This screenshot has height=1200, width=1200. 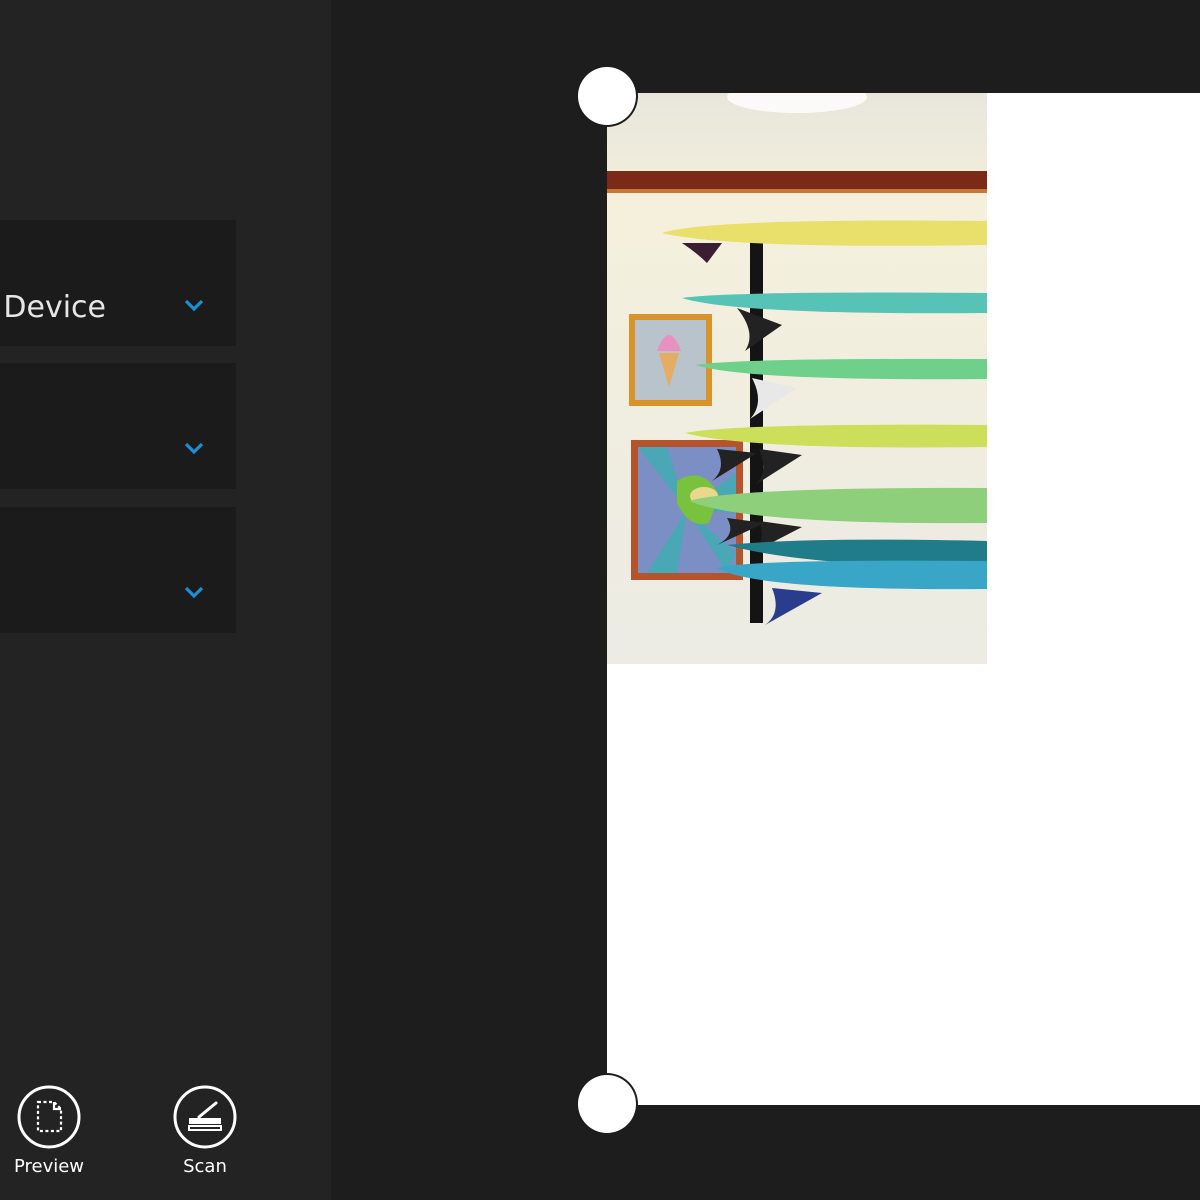 I want to click on scanner-icon, so click(x=205, y=1117).